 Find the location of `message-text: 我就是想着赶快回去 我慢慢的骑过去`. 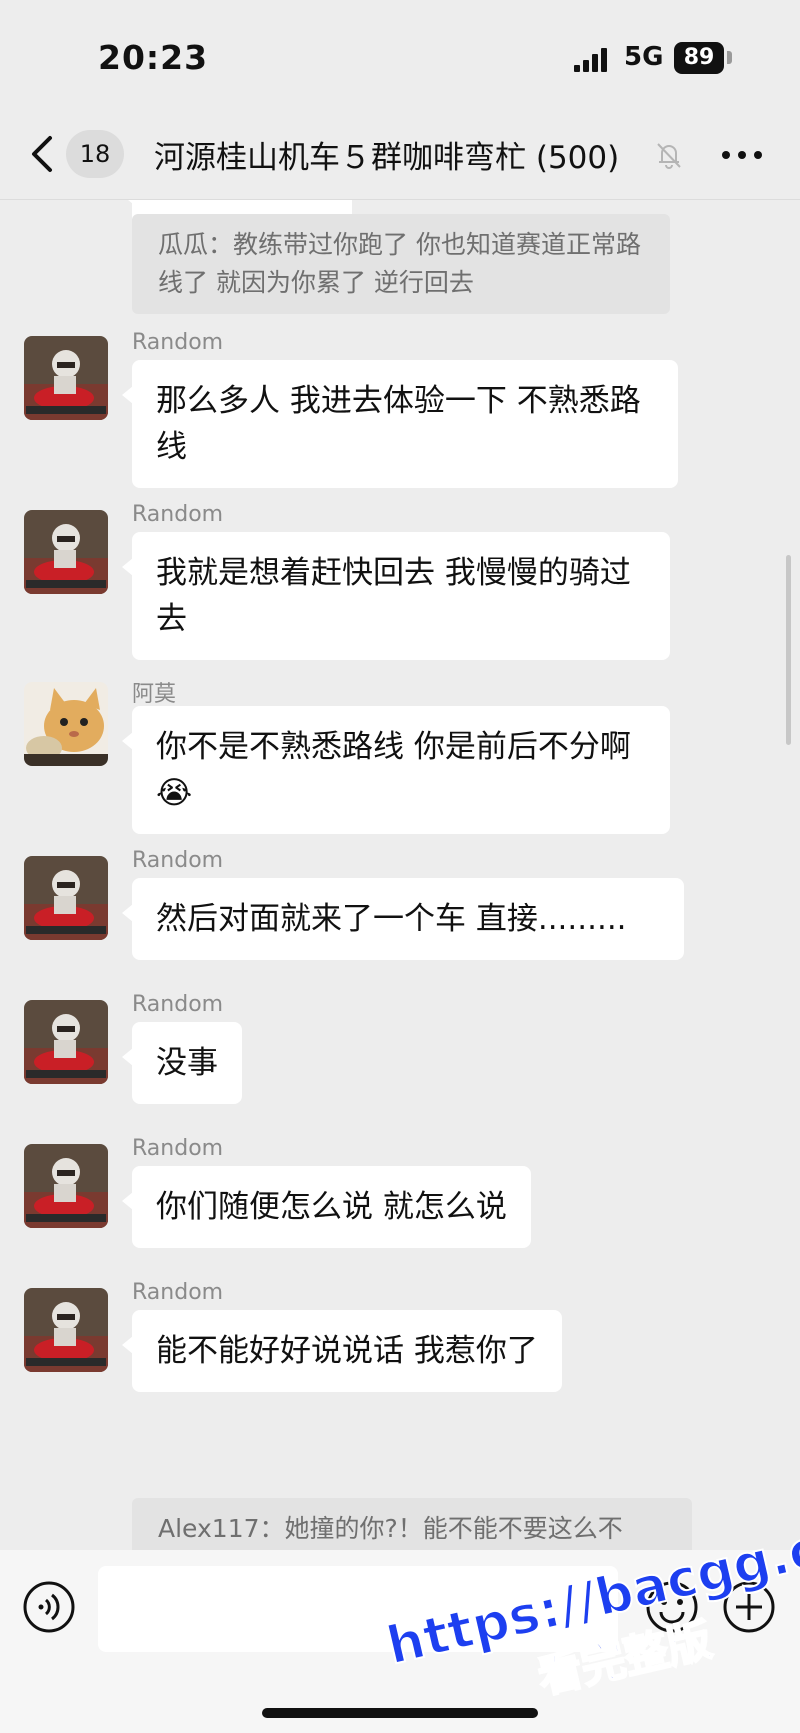

message-text: 我就是想着赶快回去 我慢慢的骑过去 is located at coordinates (393, 596).